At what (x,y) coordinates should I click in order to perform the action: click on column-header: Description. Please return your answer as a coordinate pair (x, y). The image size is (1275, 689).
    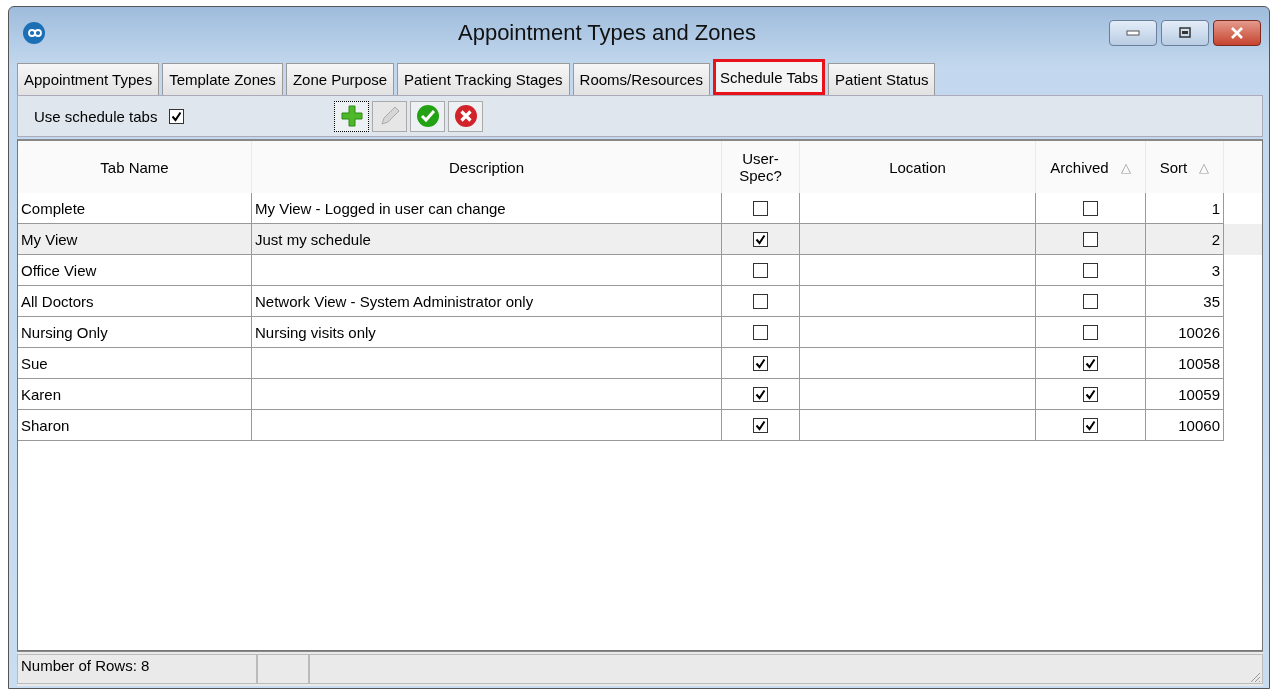
    Looking at the image, I should click on (487, 167).